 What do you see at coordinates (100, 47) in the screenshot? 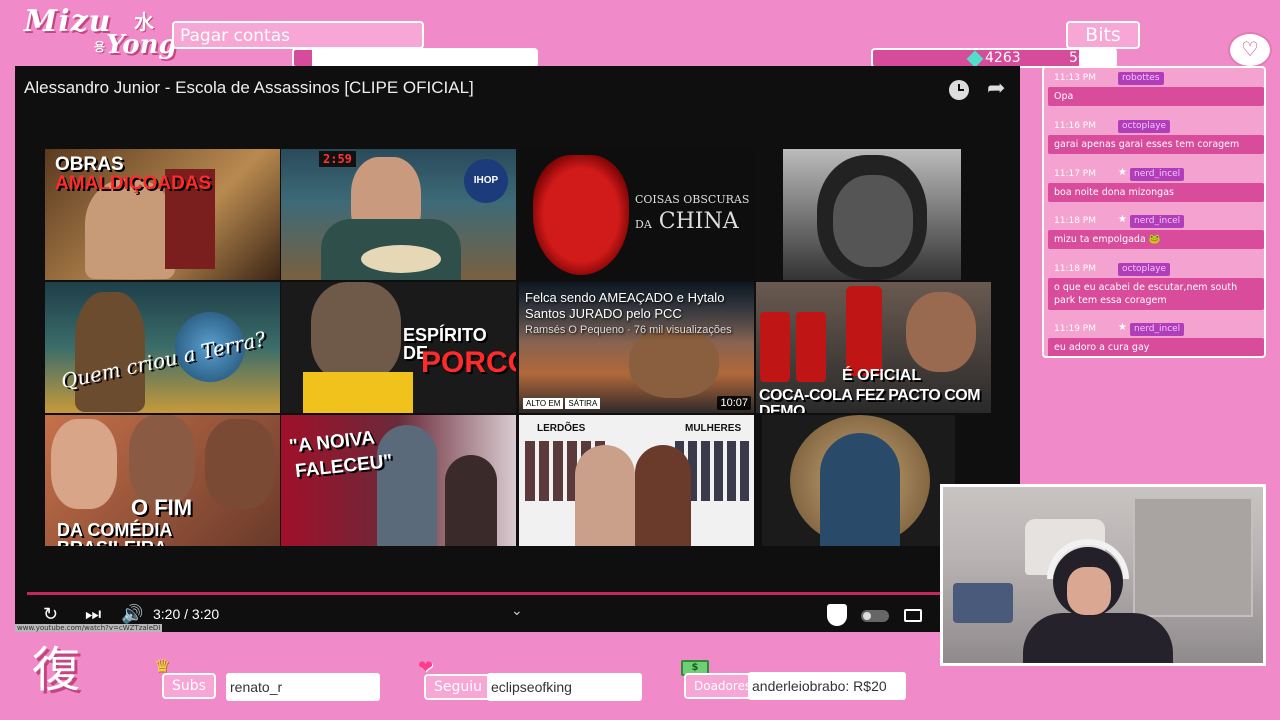
I see `logo-text-hangul: 용` at bounding box center [100, 47].